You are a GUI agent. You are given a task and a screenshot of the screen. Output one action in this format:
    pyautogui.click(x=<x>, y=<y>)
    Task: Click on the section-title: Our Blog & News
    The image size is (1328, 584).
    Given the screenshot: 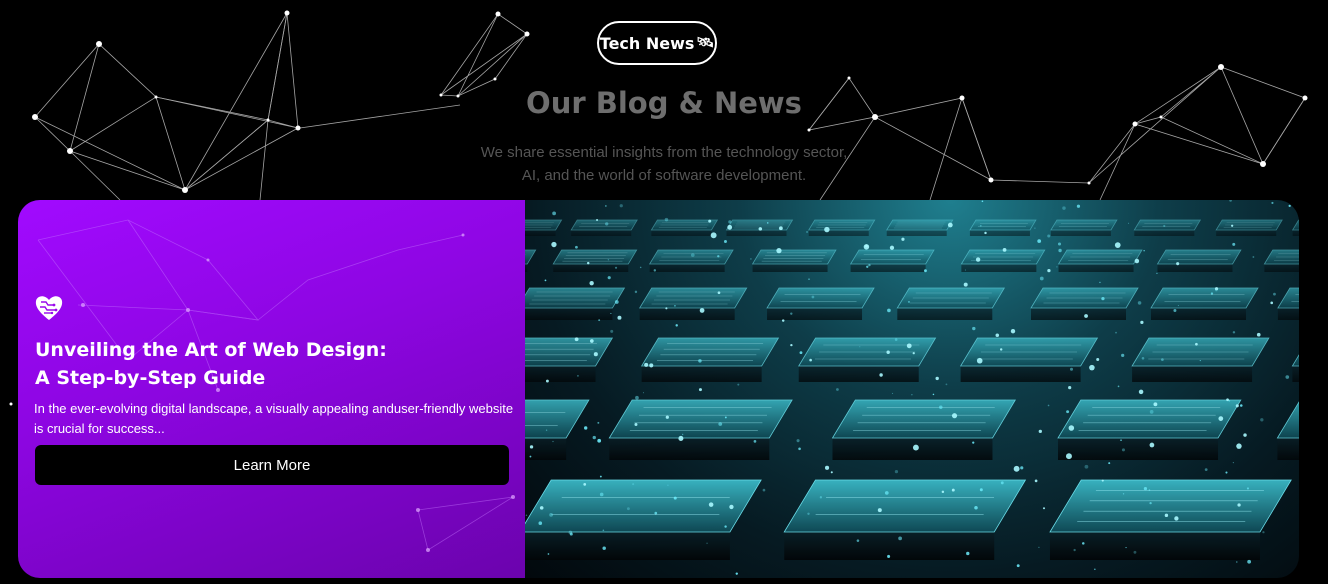 What is the action you would take?
    pyautogui.click(x=664, y=103)
    